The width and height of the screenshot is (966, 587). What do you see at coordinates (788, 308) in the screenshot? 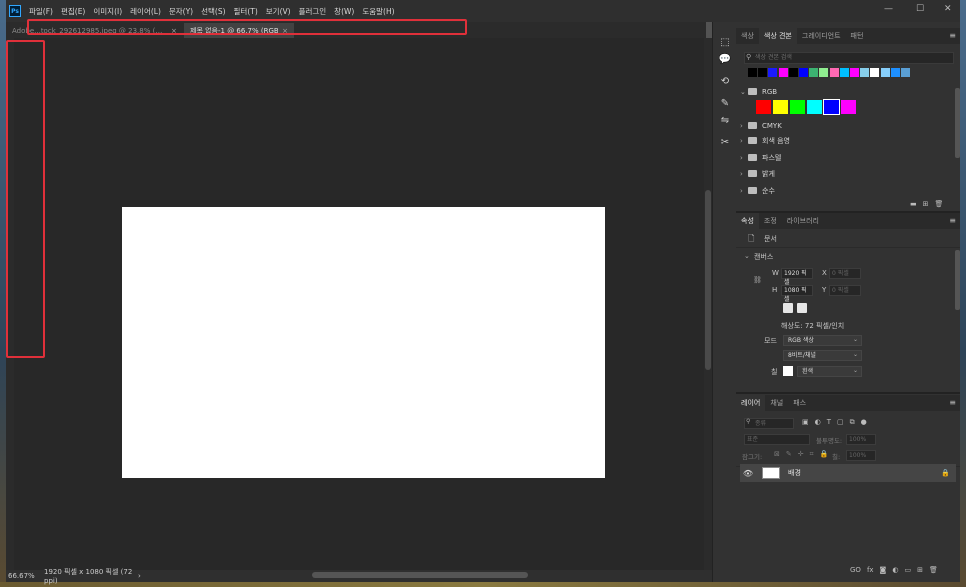
I see `portrait-orientation-icon` at bounding box center [788, 308].